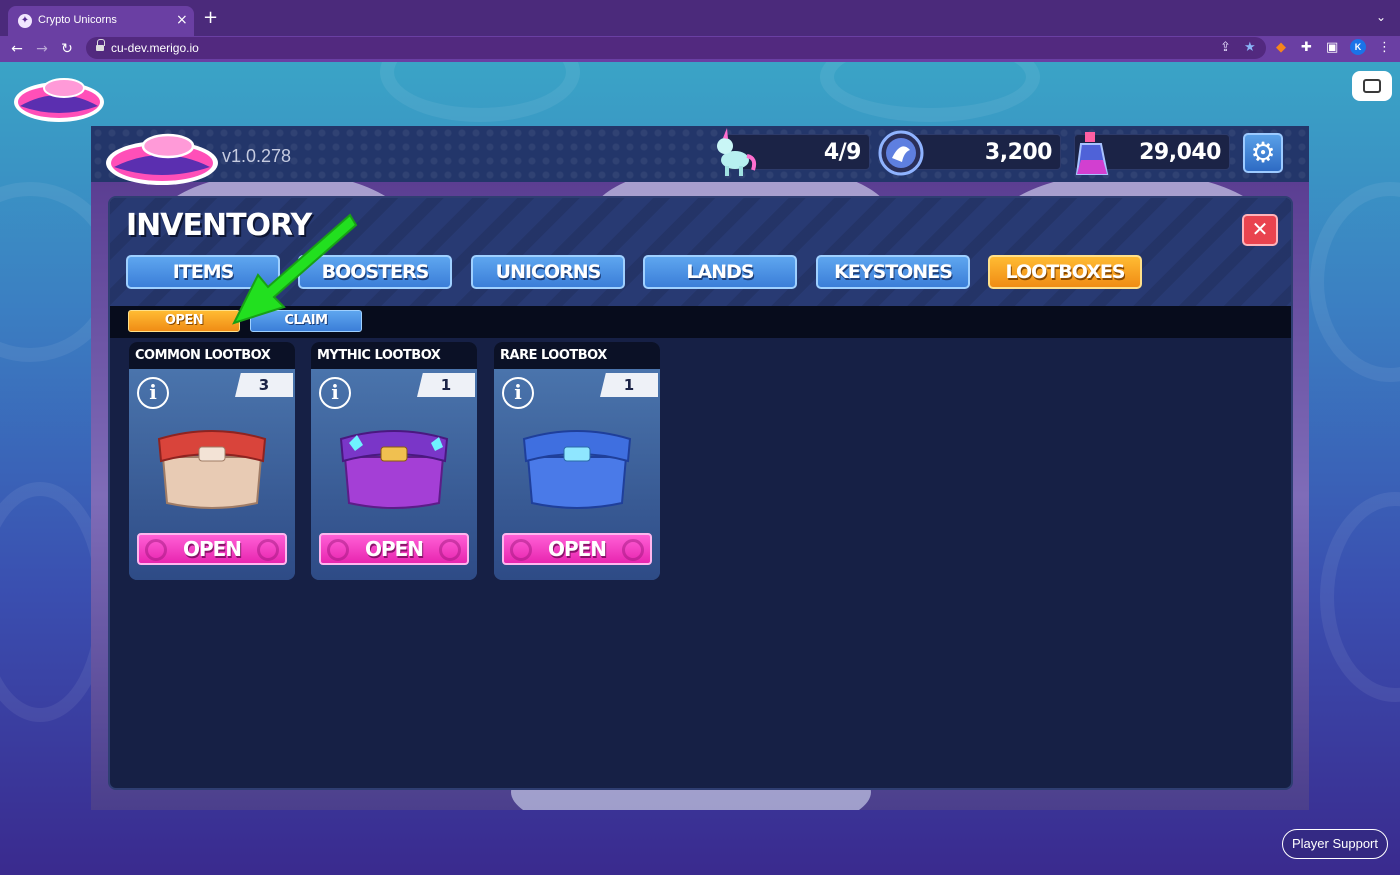 This screenshot has width=1400, height=875. I want to click on lootbox-card-rare: RARE LOOTBOX i 1 OPEN, so click(577, 461).